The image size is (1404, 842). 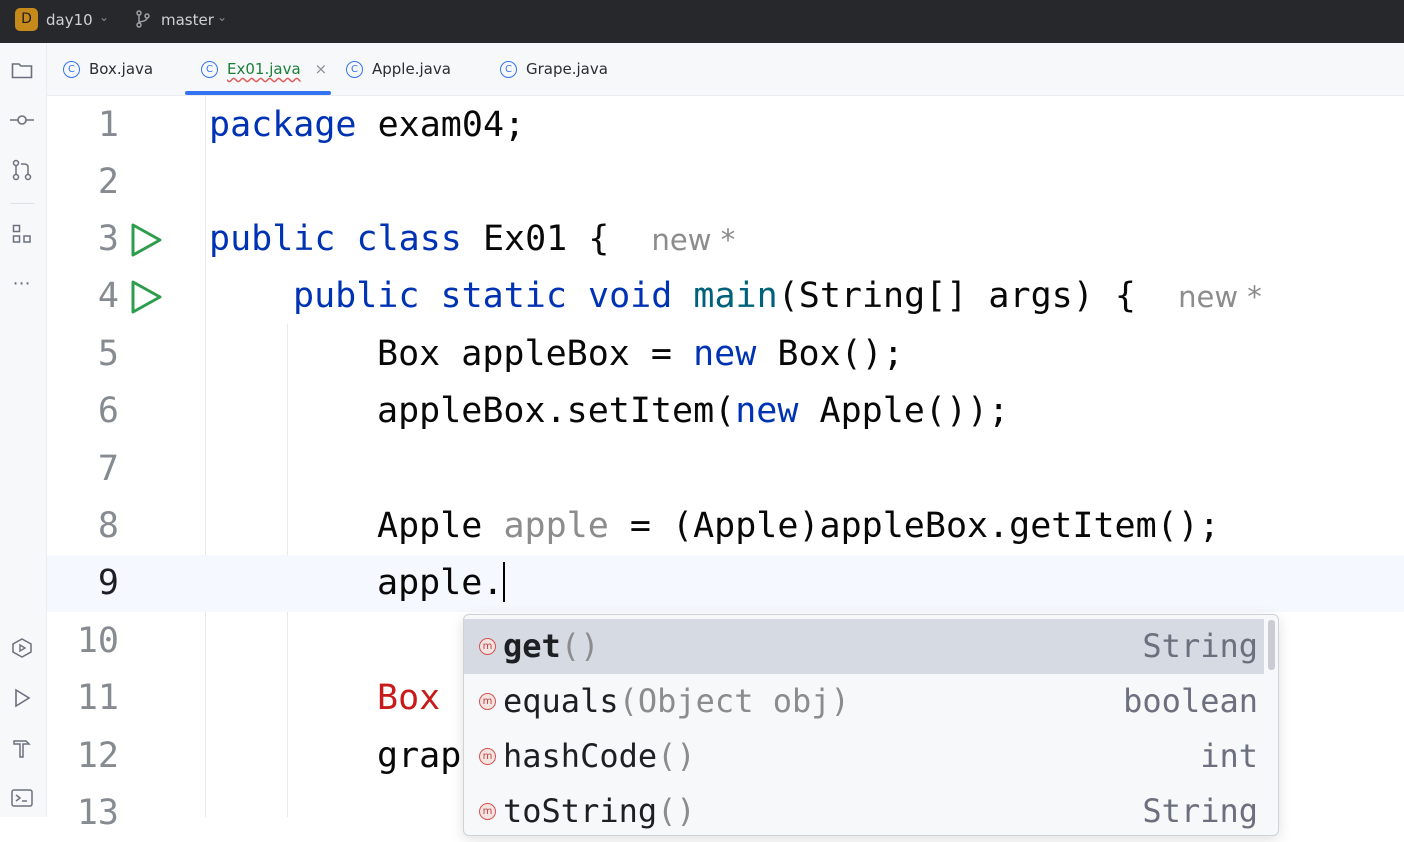 What do you see at coordinates (22, 203) in the screenshot?
I see `tool-divider` at bounding box center [22, 203].